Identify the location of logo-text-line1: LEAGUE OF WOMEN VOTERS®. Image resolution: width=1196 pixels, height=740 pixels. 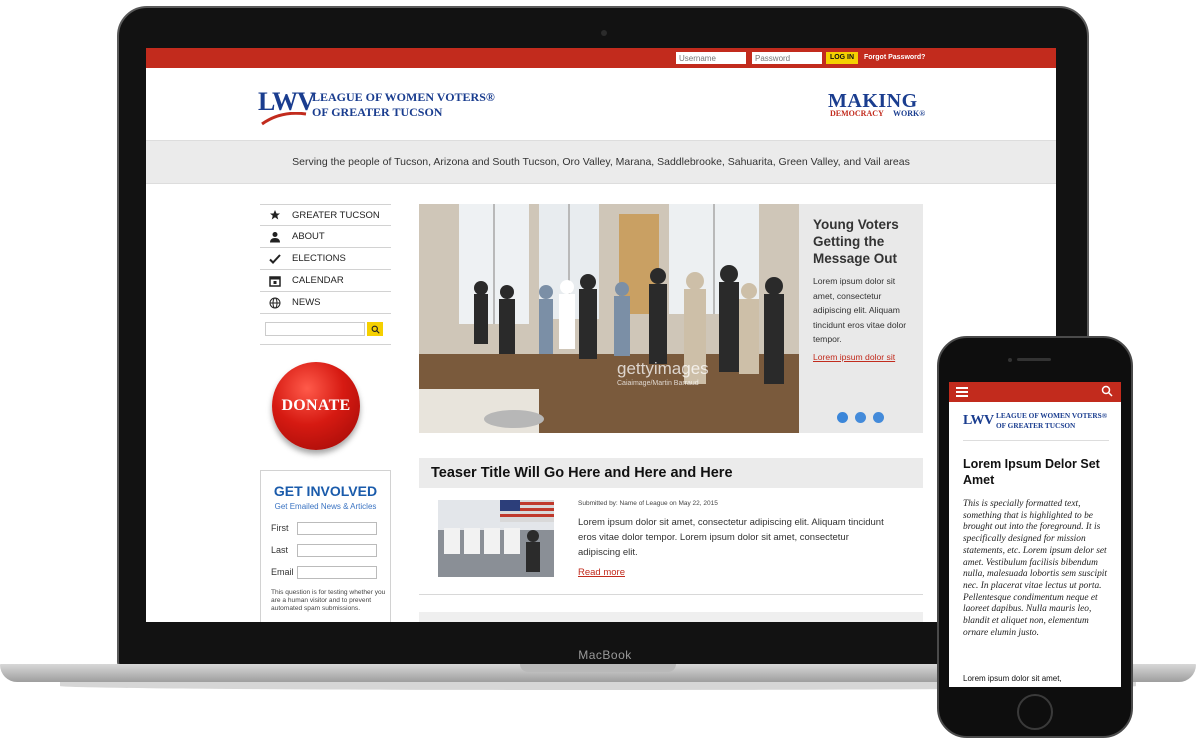
(403, 97).